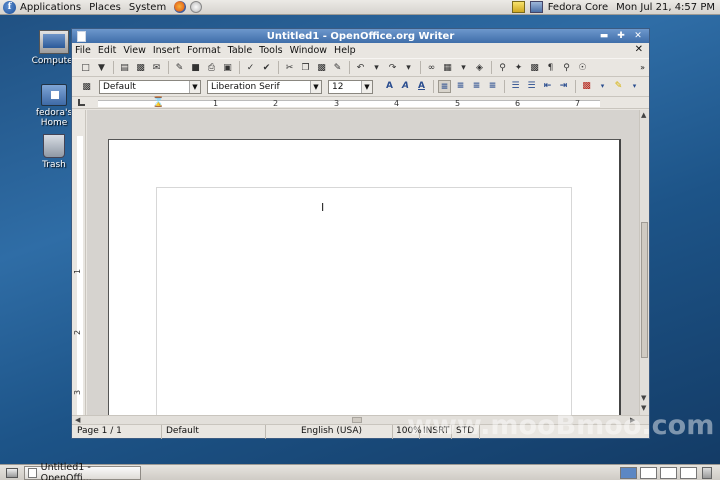  What do you see at coordinates (337, 67) in the screenshot?
I see `clone-formatting-icon: ✎` at bounding box center [337, 67].